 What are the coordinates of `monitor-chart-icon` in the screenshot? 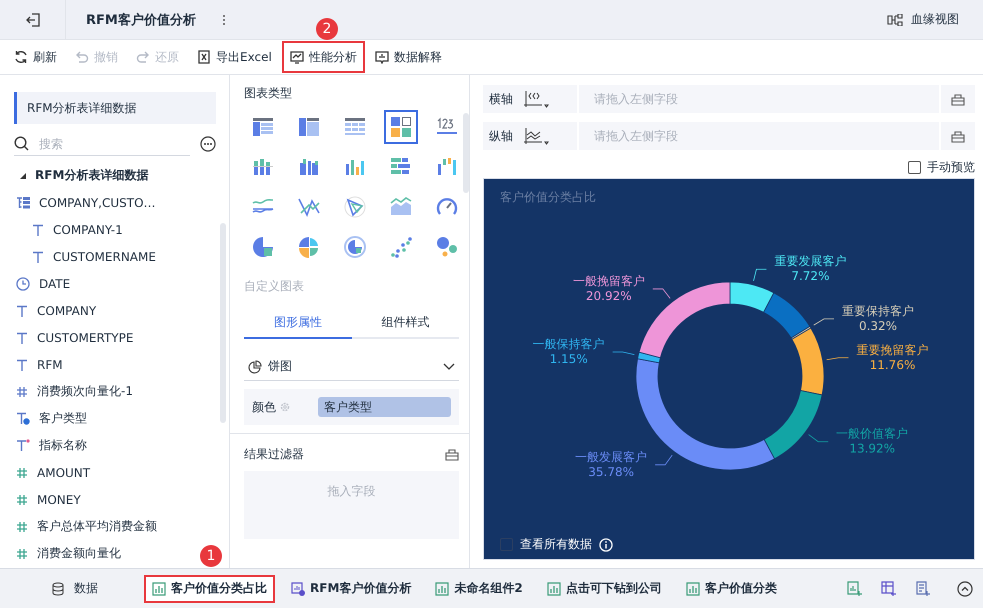 It's located at (297, 57).